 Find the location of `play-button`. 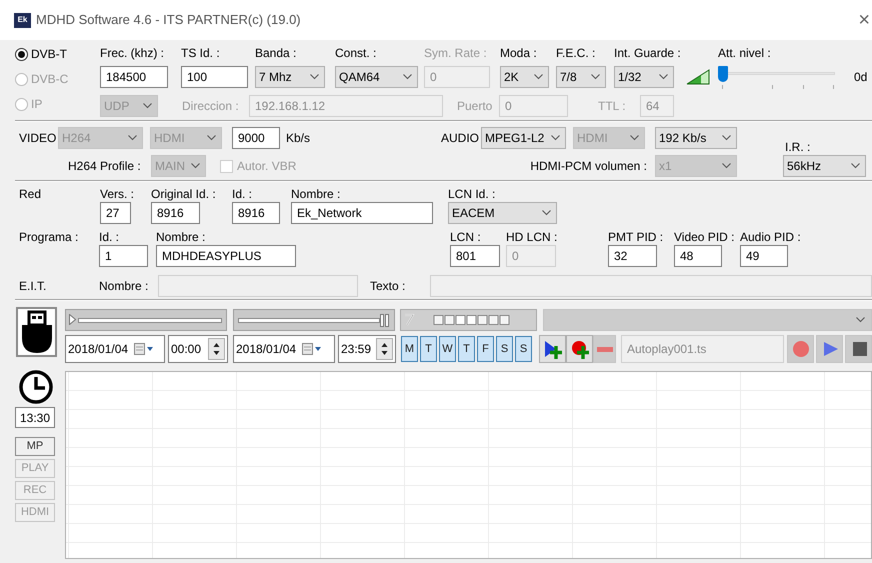

play-button is located at coordinates (829, 349).